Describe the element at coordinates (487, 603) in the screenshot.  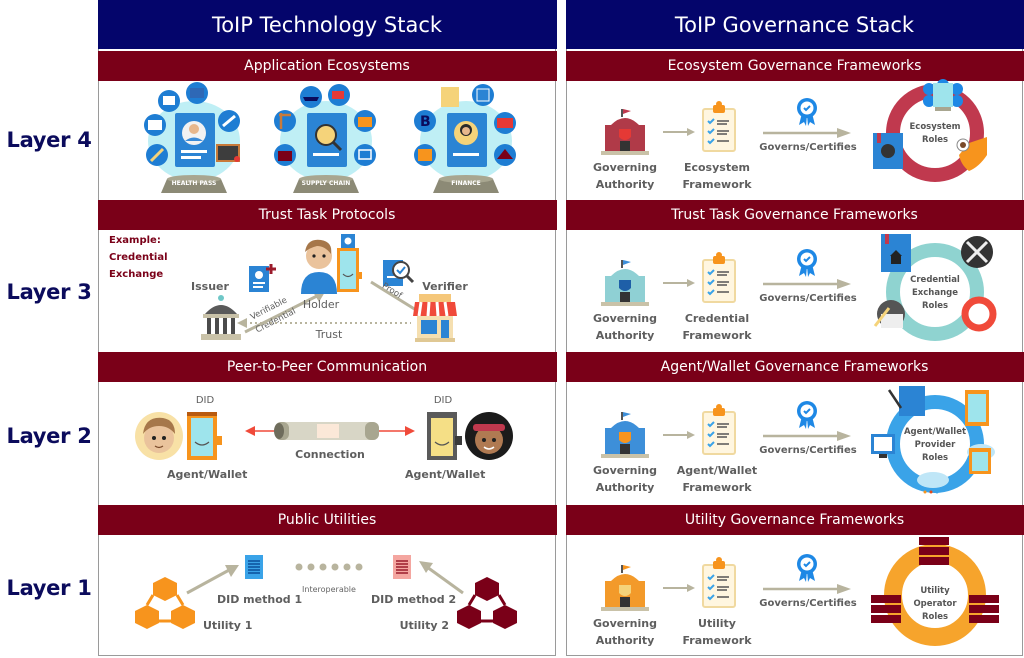
I see `utility-2-blockchain-icon` at that location.